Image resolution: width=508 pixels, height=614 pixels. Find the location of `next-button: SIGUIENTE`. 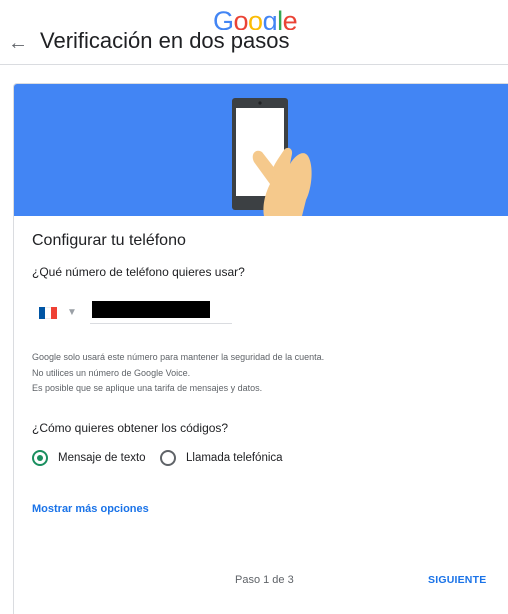

next-button: SIGUIENTE is located at coordinates (457, 580).